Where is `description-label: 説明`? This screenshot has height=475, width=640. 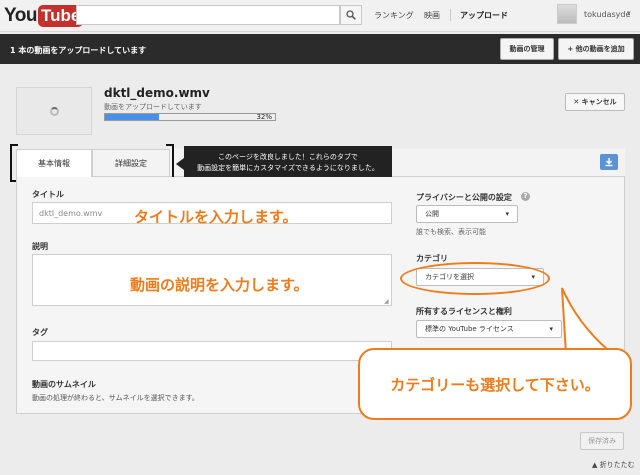
description-label: 説明 is located at coordinates (40, 246).